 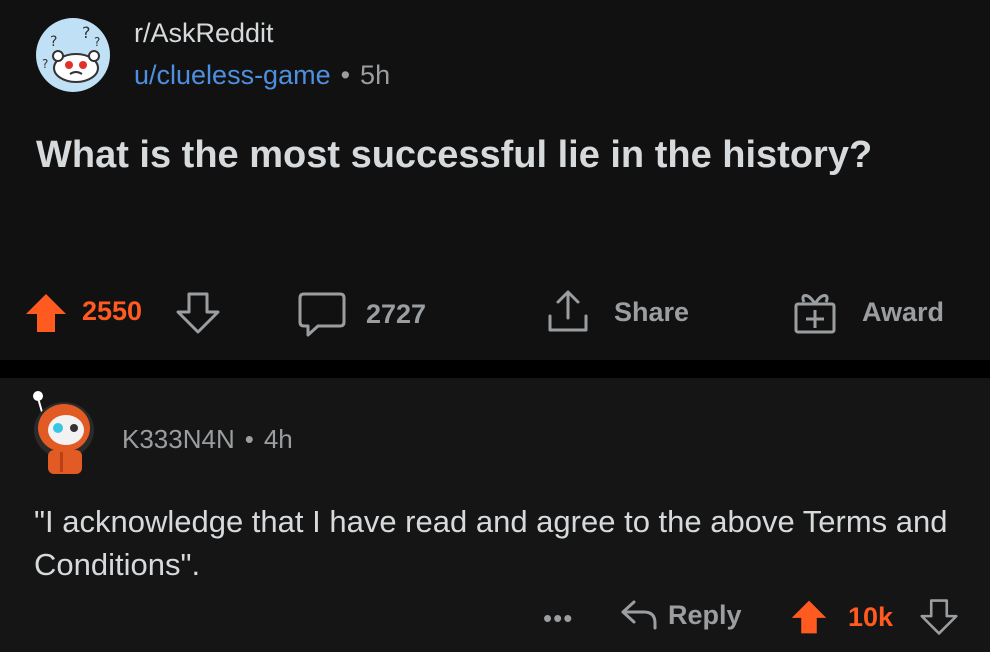 I want to click on post-score: 2550, so click(x=112, y=311).